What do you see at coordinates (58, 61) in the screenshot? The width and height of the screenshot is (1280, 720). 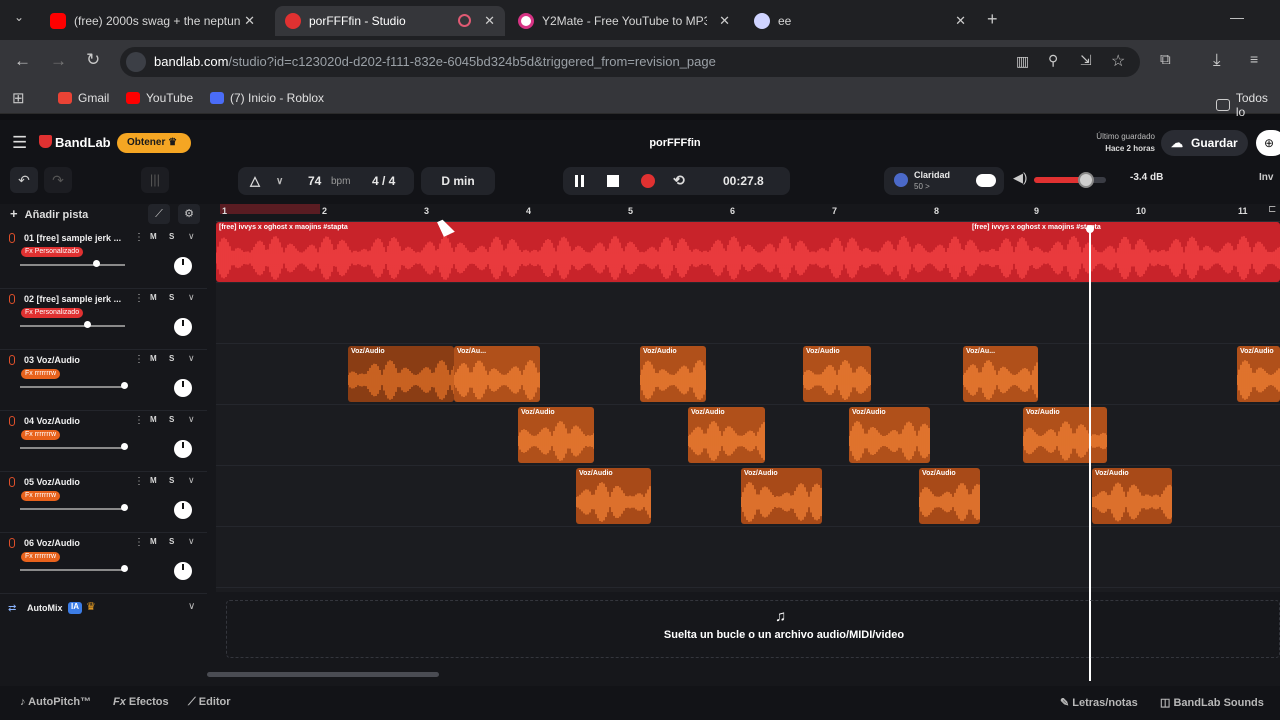 I see `forward-arrow-icon: →` at bounding box center [58, 61].